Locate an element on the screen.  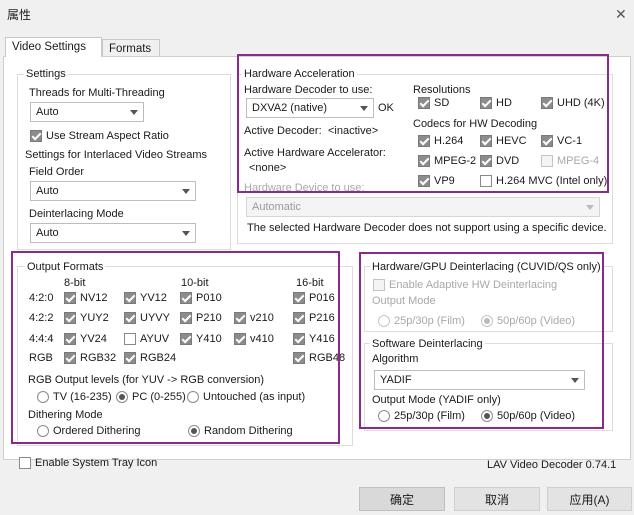
threads-label: Threads for Multi-Threading is located at coordinates (97, 93).